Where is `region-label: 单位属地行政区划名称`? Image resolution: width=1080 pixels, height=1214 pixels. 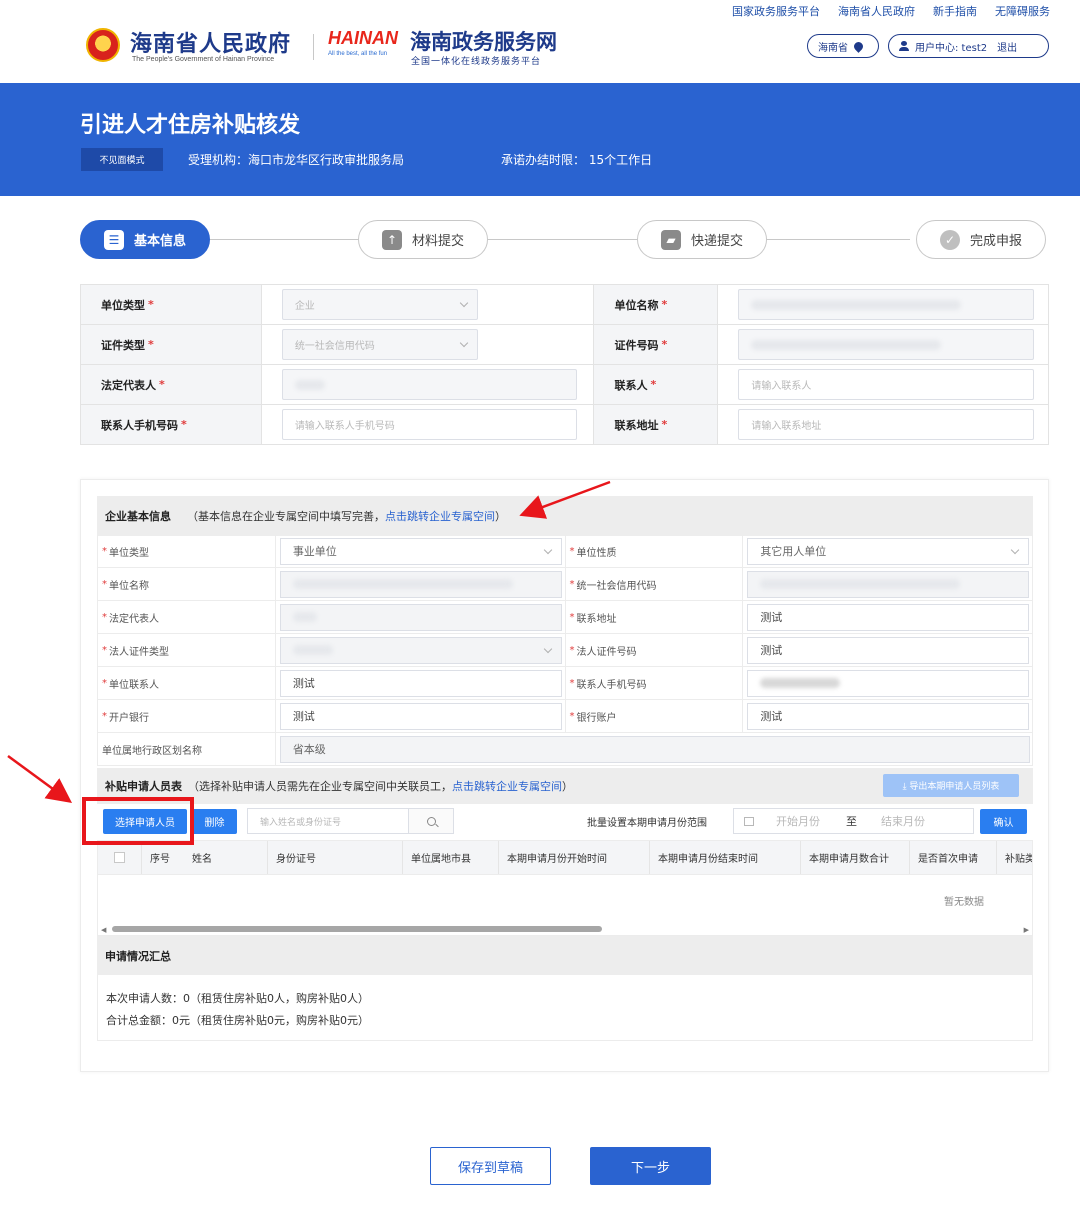 region-label: 单位属地行政区划名称 is located at coordinates (187, 749).